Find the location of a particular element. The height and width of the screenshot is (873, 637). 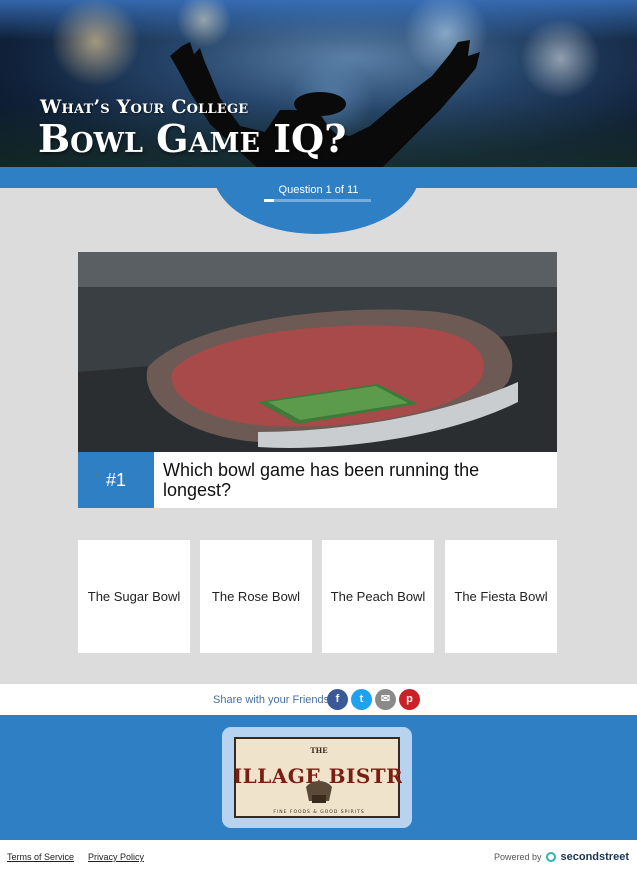

terms-of-service-link: Terms of Service is located at coordinates (40, 857).